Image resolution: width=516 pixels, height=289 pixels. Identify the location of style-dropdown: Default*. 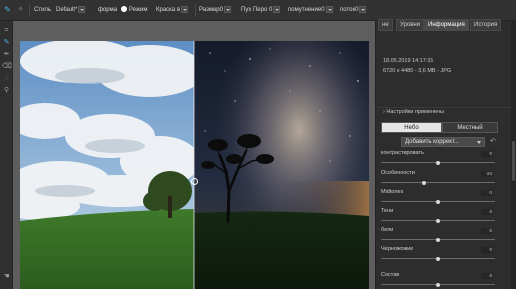
(71, 10).